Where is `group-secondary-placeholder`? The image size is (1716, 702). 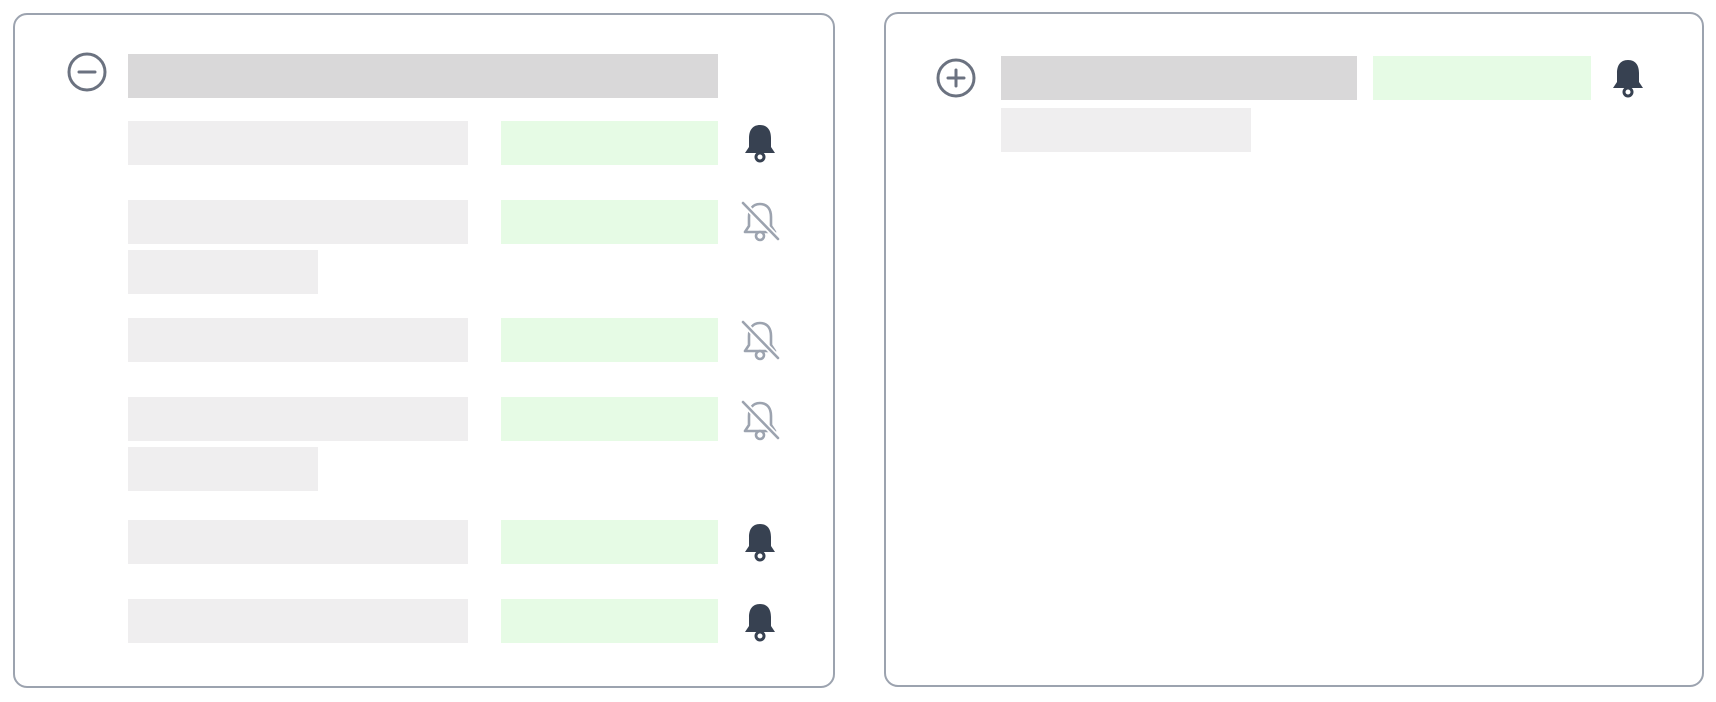 group-secondary-placeholder is located at coordinates (1126, 130).